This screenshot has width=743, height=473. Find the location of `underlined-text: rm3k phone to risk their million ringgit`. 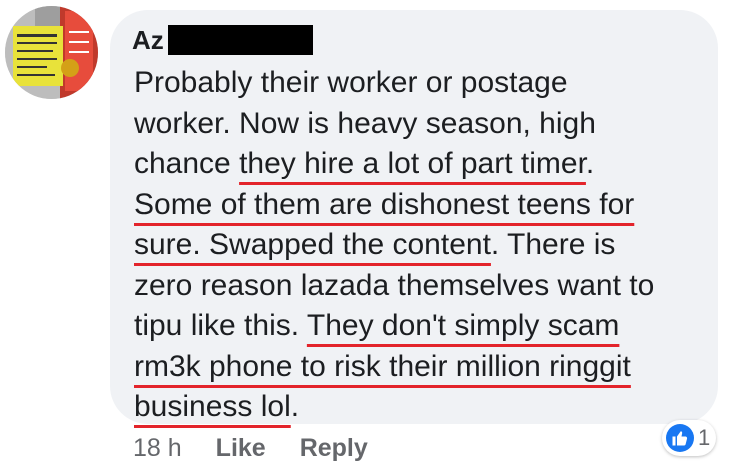

underlined-text: rm3k phone to risk their million ringgit is located at coordinates (382, 366).